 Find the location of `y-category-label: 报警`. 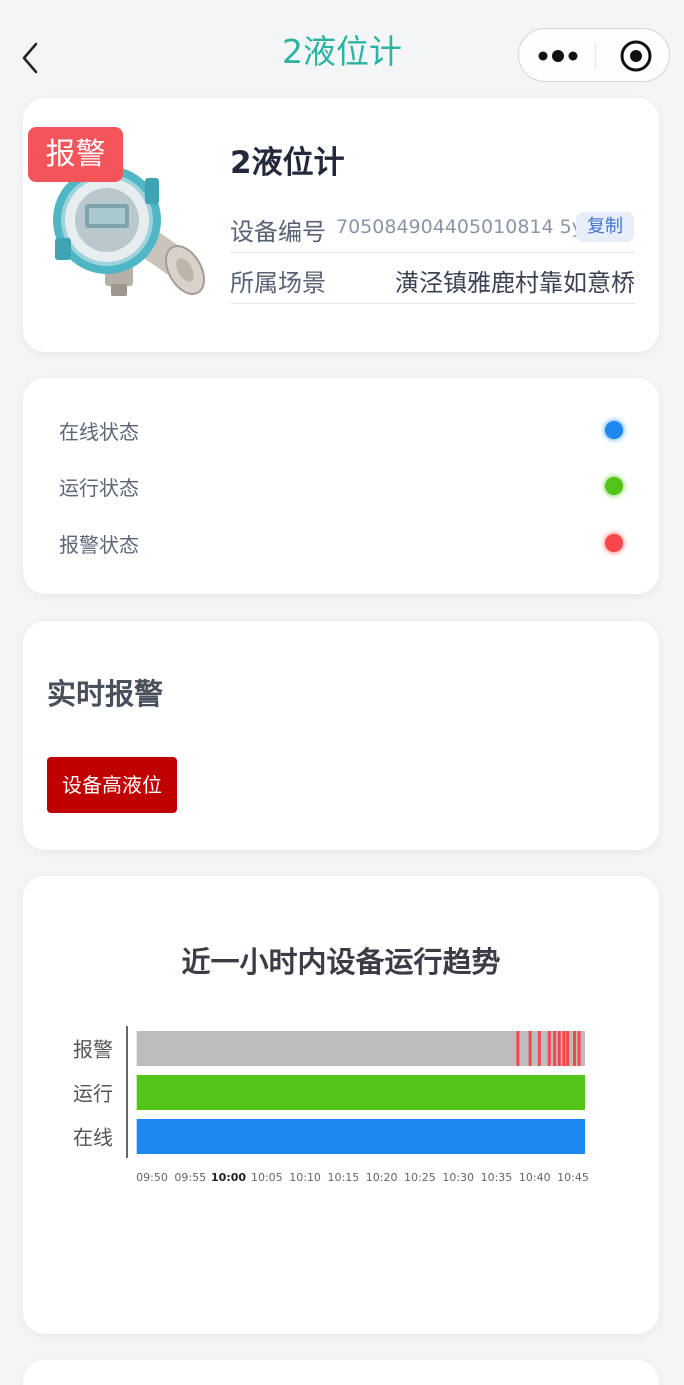

y-category-label: 报警 is located at coordinates (93, 1050).